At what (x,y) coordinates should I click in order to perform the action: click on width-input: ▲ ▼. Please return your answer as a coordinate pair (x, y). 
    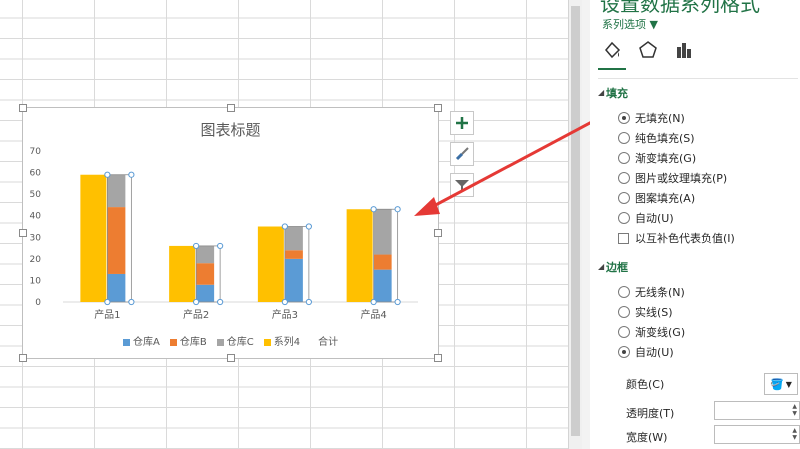
    Looking at the image, I should click on (757, 434).